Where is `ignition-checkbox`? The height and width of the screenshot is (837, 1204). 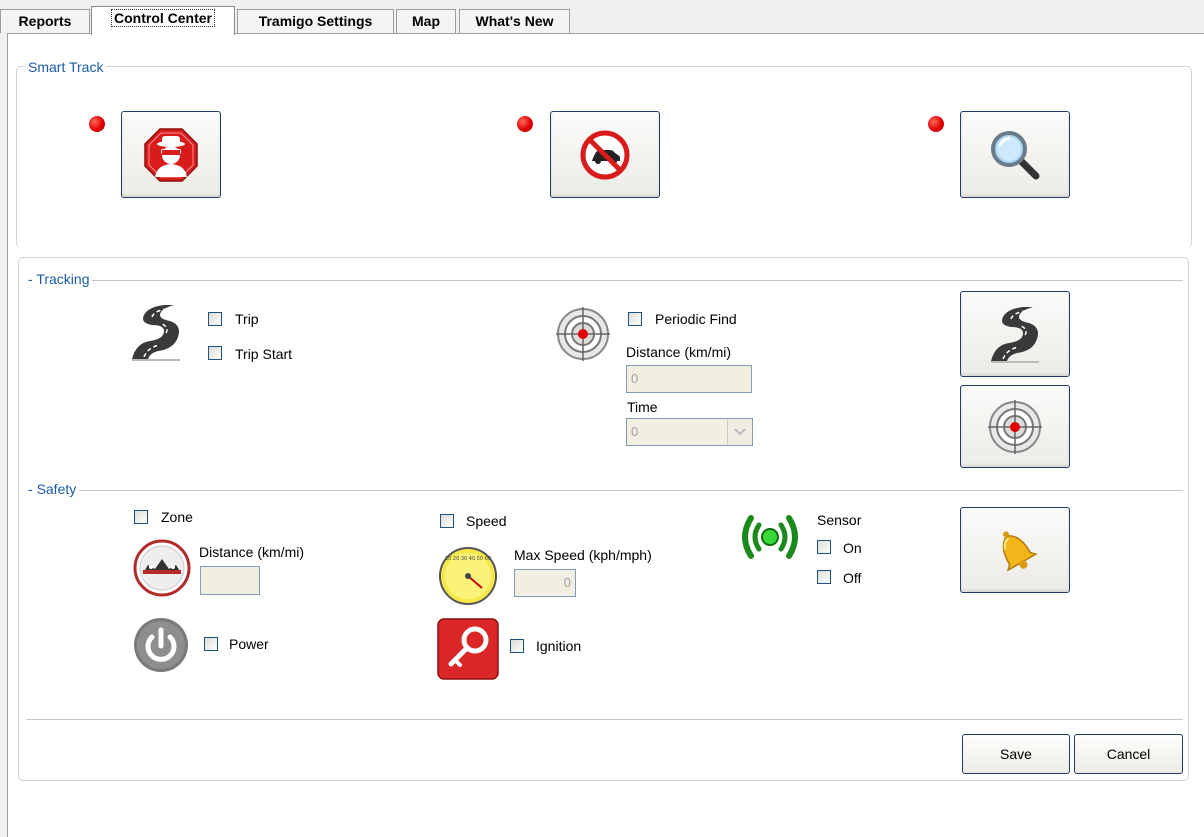
ignition-checkbox is located at coordinates (517, 646).